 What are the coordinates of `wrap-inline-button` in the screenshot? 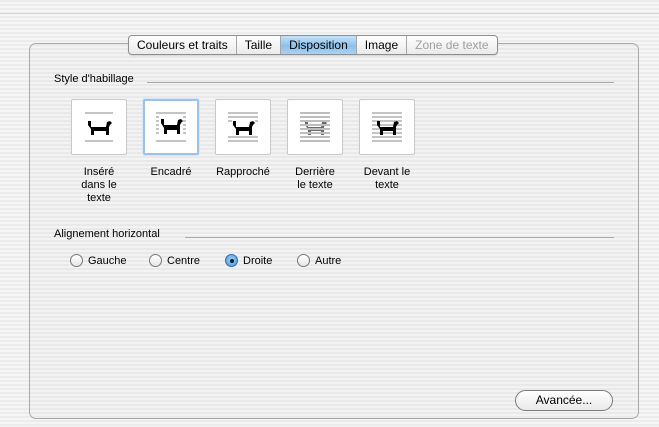 It's located at (99, 127).